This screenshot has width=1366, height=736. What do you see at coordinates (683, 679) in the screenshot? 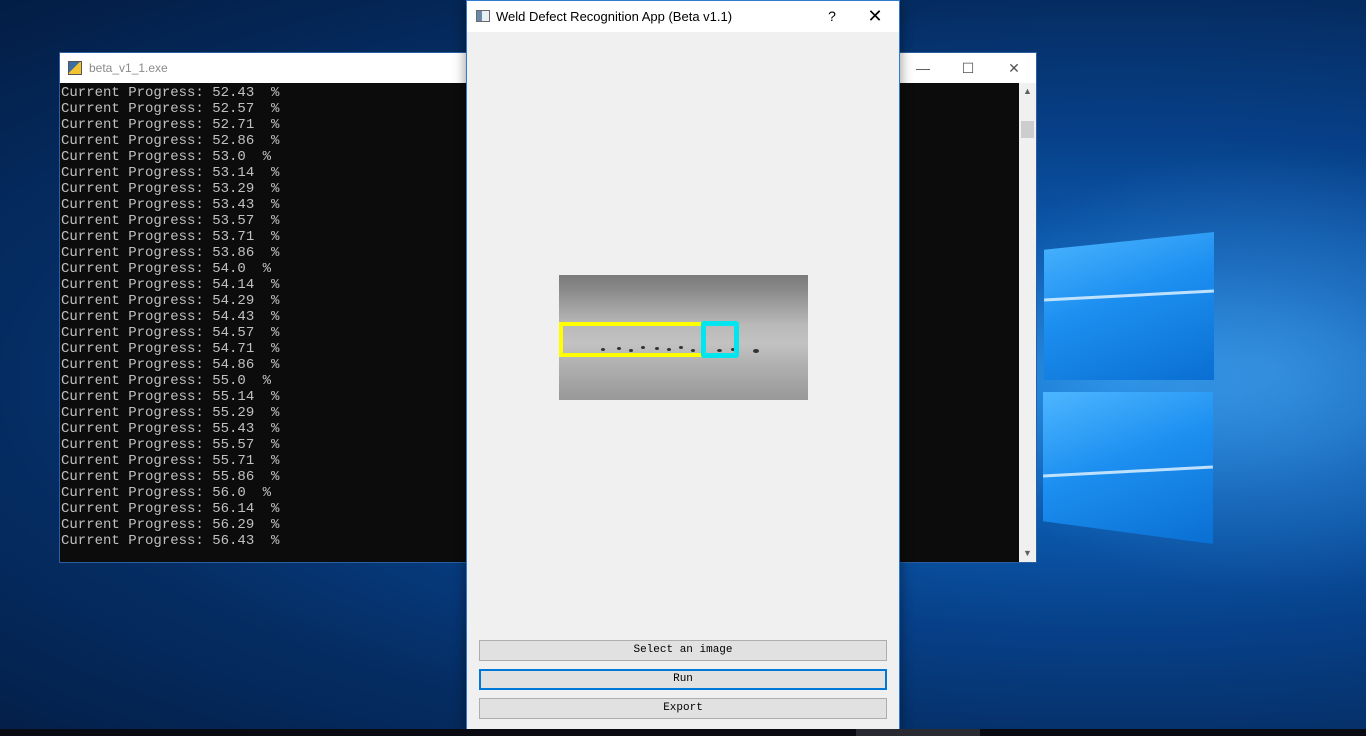
I see `run-button: Run` at bounding box center [683, 679].